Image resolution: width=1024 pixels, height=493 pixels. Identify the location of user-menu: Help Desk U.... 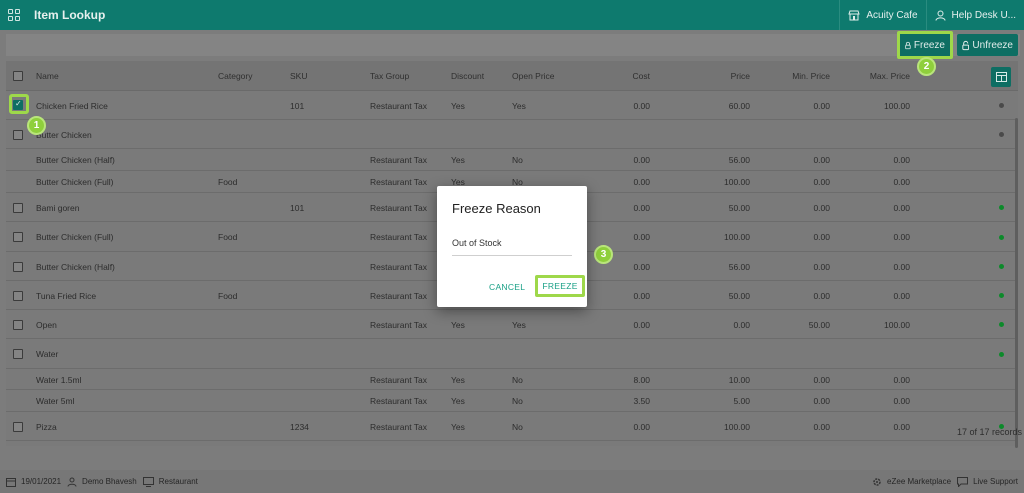
(974, 15).